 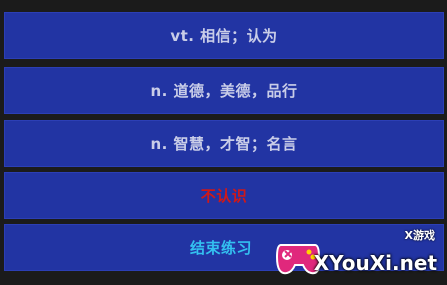 What do you see at coordinates (419, 235) in the screenshot?
I see `watermark-tag: X游戏` at bounding box center [419, 235].